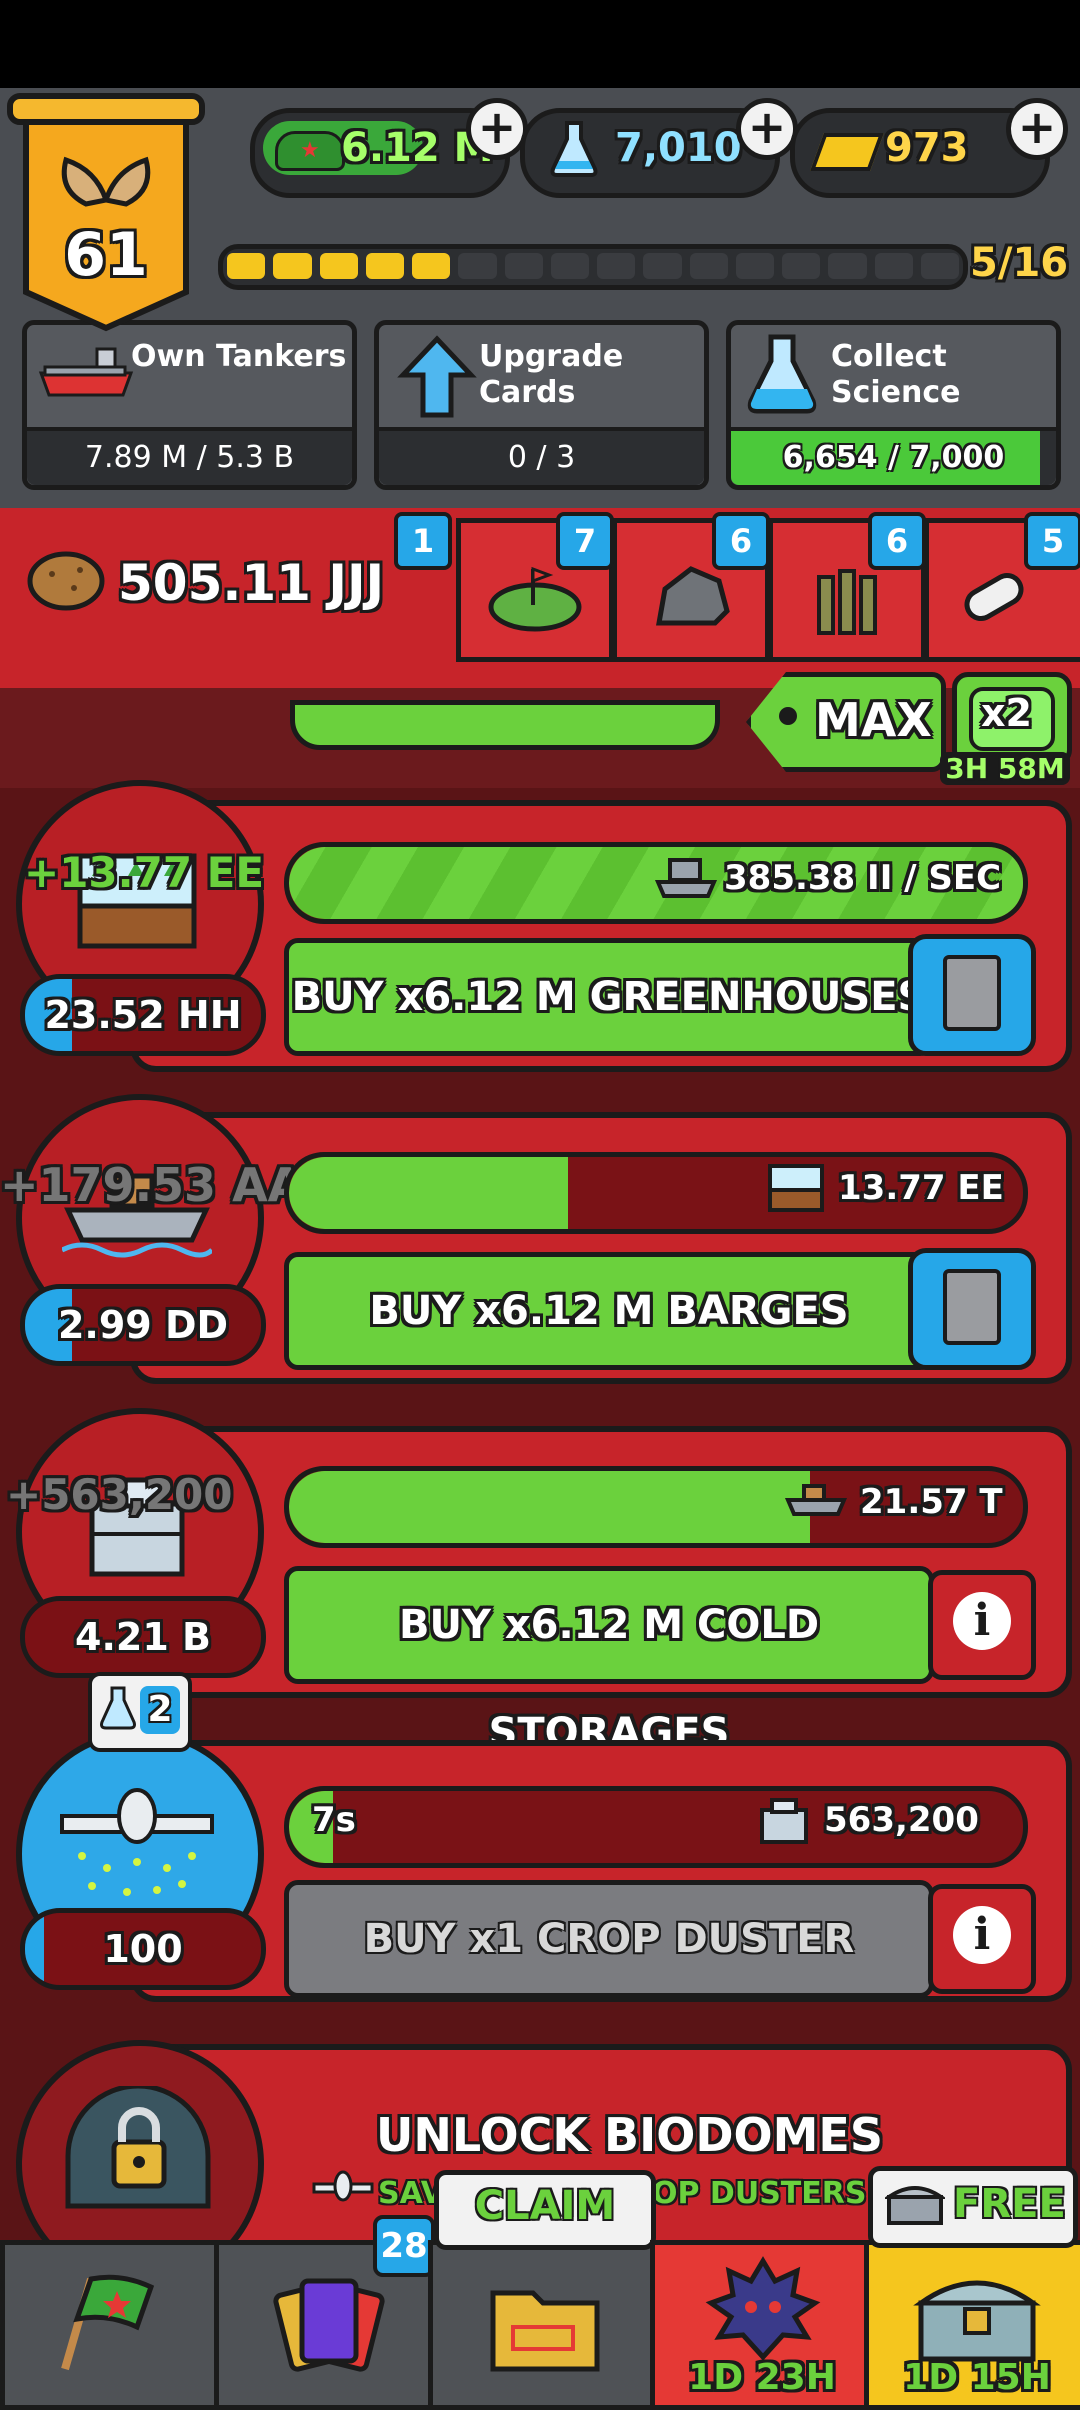 The width and height of the screenshot is (1080, 2410). I want to click on boost-timer: 3H 58M, so click(1005, 768).